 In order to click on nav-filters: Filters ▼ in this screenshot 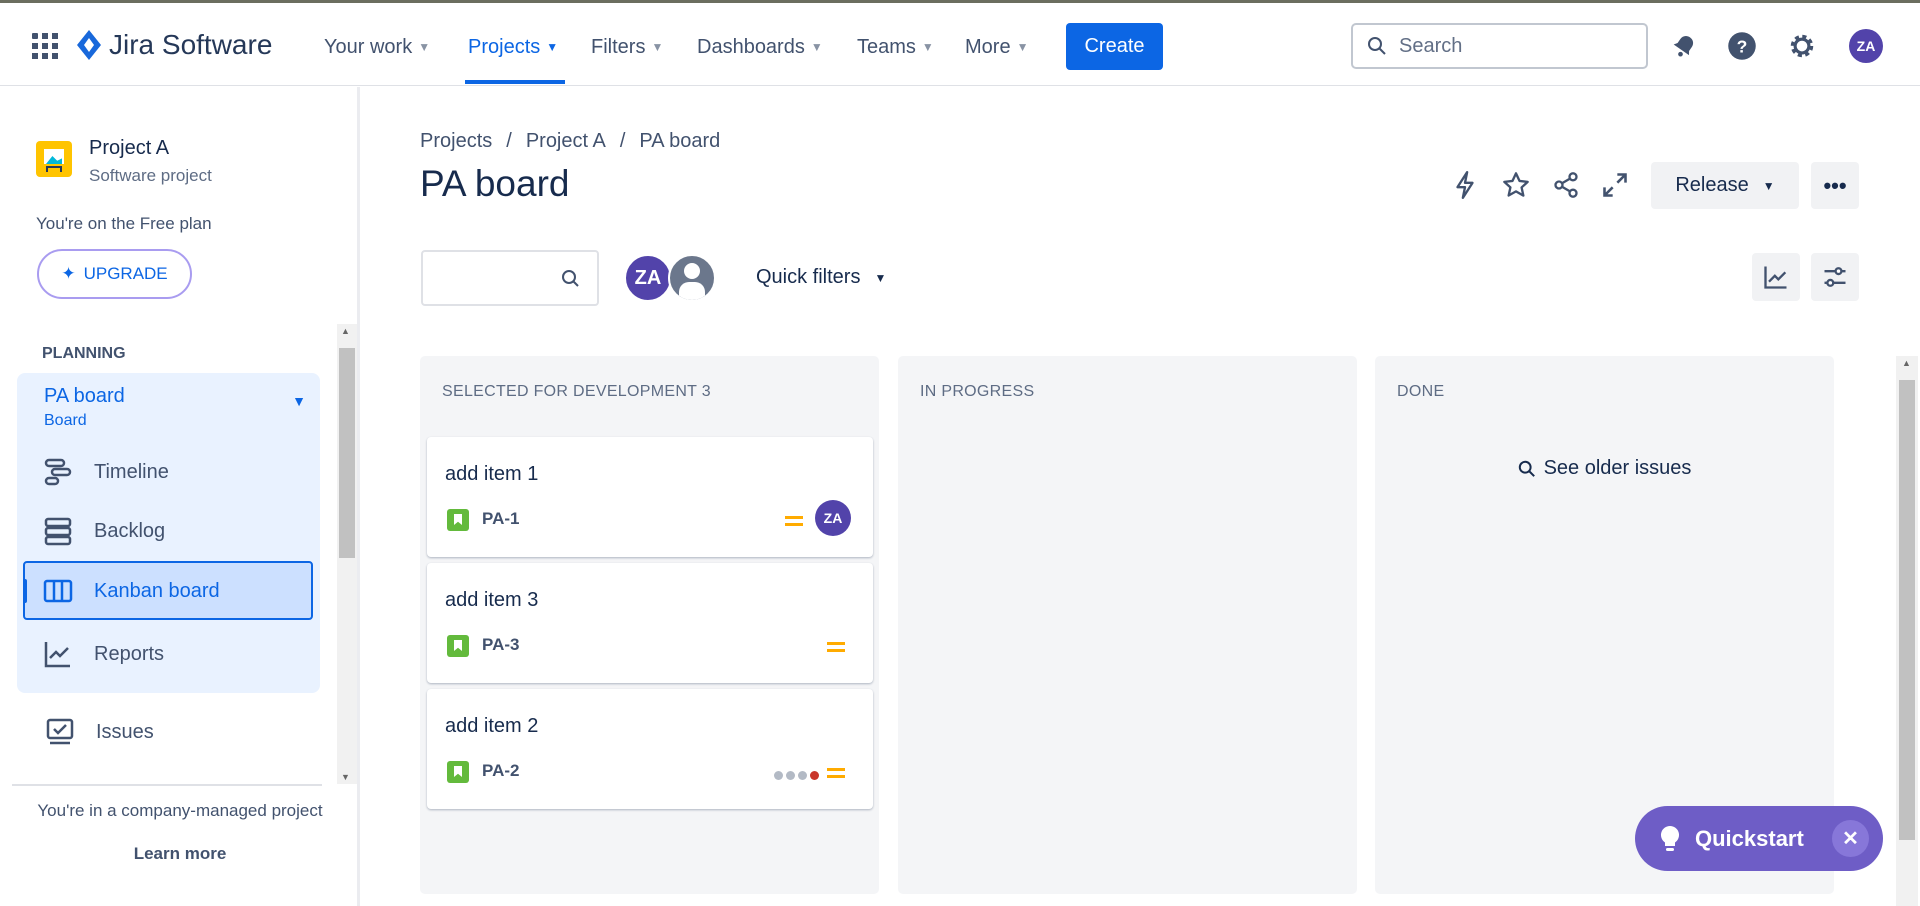, I will do `click(627, 47)`.